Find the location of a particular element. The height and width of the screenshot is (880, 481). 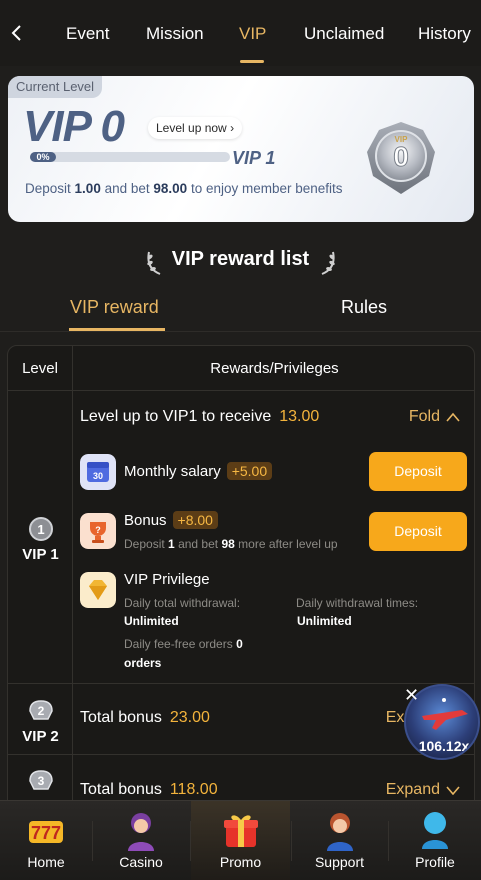

nav-profile-label: Profile is located at coordinates (435, 862).